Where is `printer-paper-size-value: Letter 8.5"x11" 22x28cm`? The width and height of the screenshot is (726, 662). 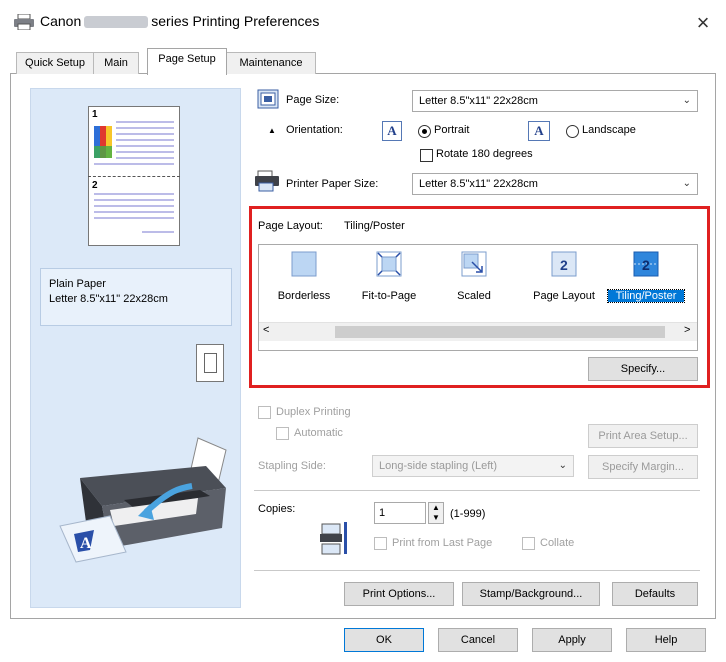
printer-paper-size-value: Letter 8.5"x11" 22x28cm is located at coordinates (478, 184).